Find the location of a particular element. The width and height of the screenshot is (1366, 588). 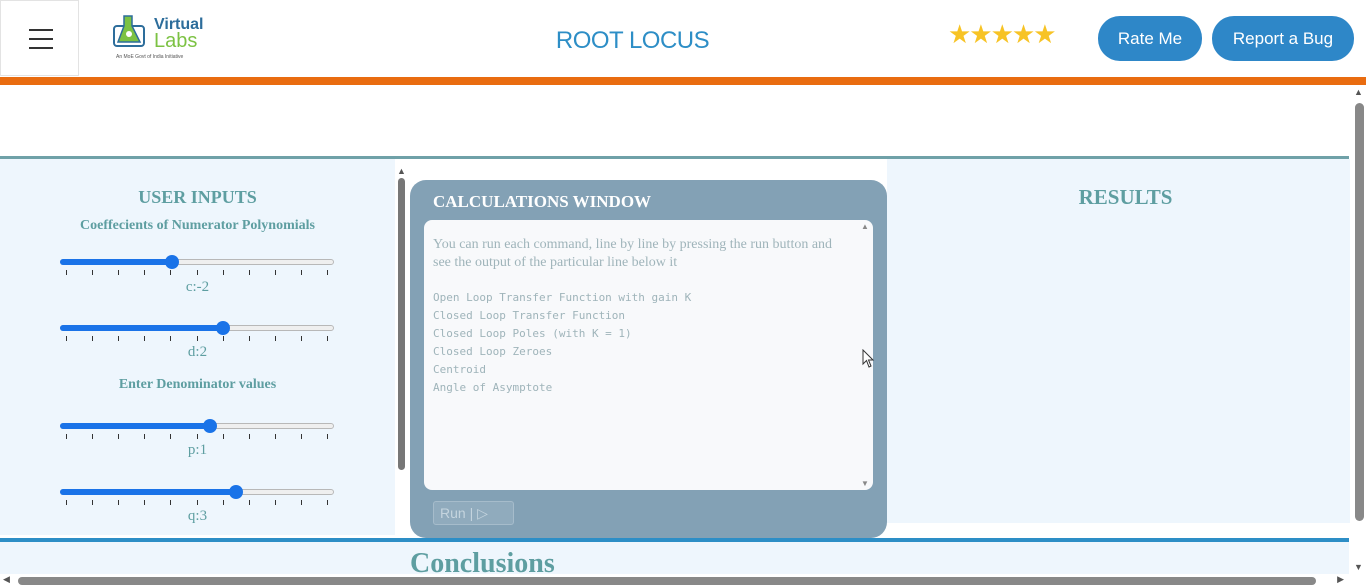

star-rating-icon: ★★★★★ is located at coordinates (1002, 34).